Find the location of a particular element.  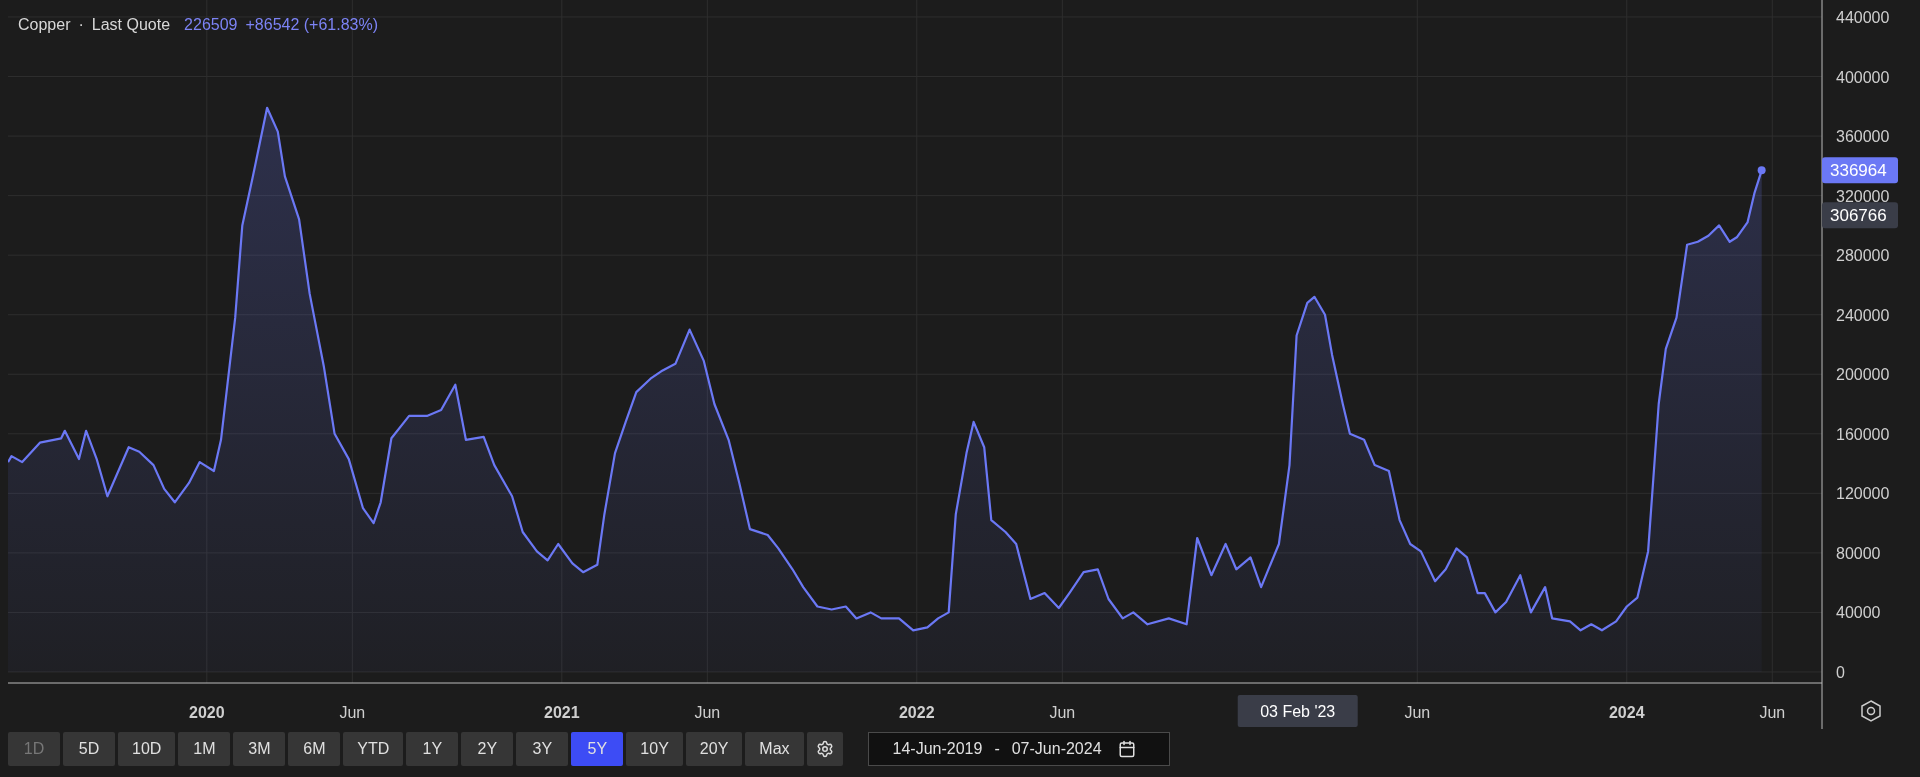

period-button: 20Y is located at coordinates (714, 749).